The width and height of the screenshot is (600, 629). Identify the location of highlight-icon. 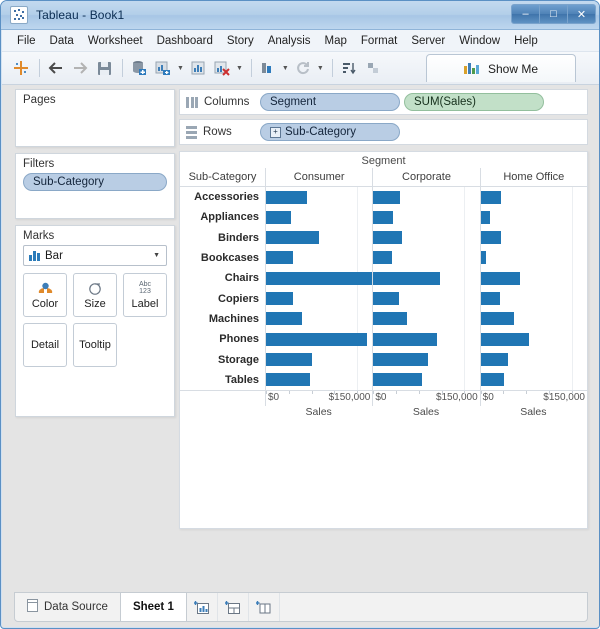
(373, 68).